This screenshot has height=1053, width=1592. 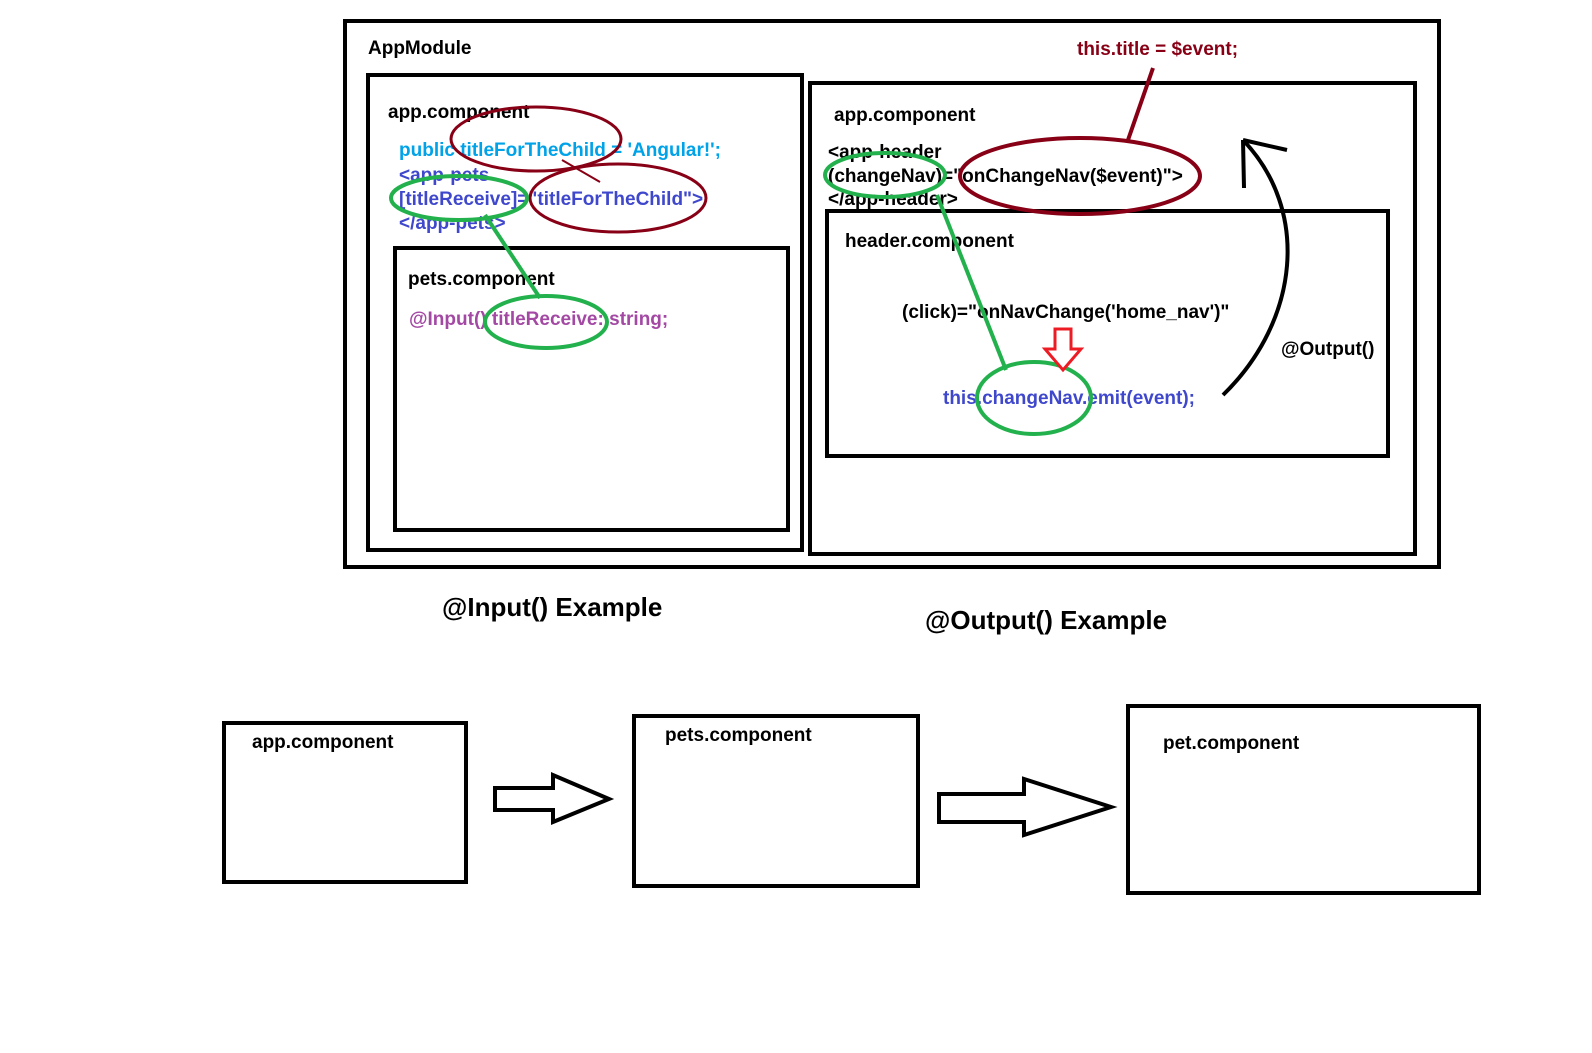 I want to click on output-decorator-label: @Output(), so click(x=1328, y=349).